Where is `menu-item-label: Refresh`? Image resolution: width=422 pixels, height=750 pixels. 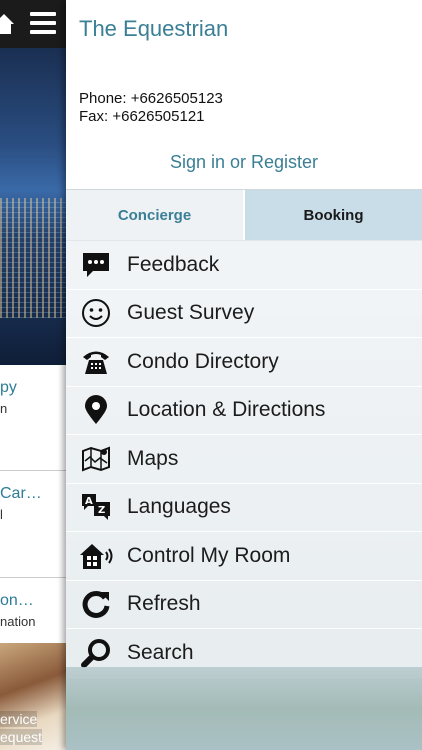 menu-item-label: Refresh is located at coordinates (164, 604).